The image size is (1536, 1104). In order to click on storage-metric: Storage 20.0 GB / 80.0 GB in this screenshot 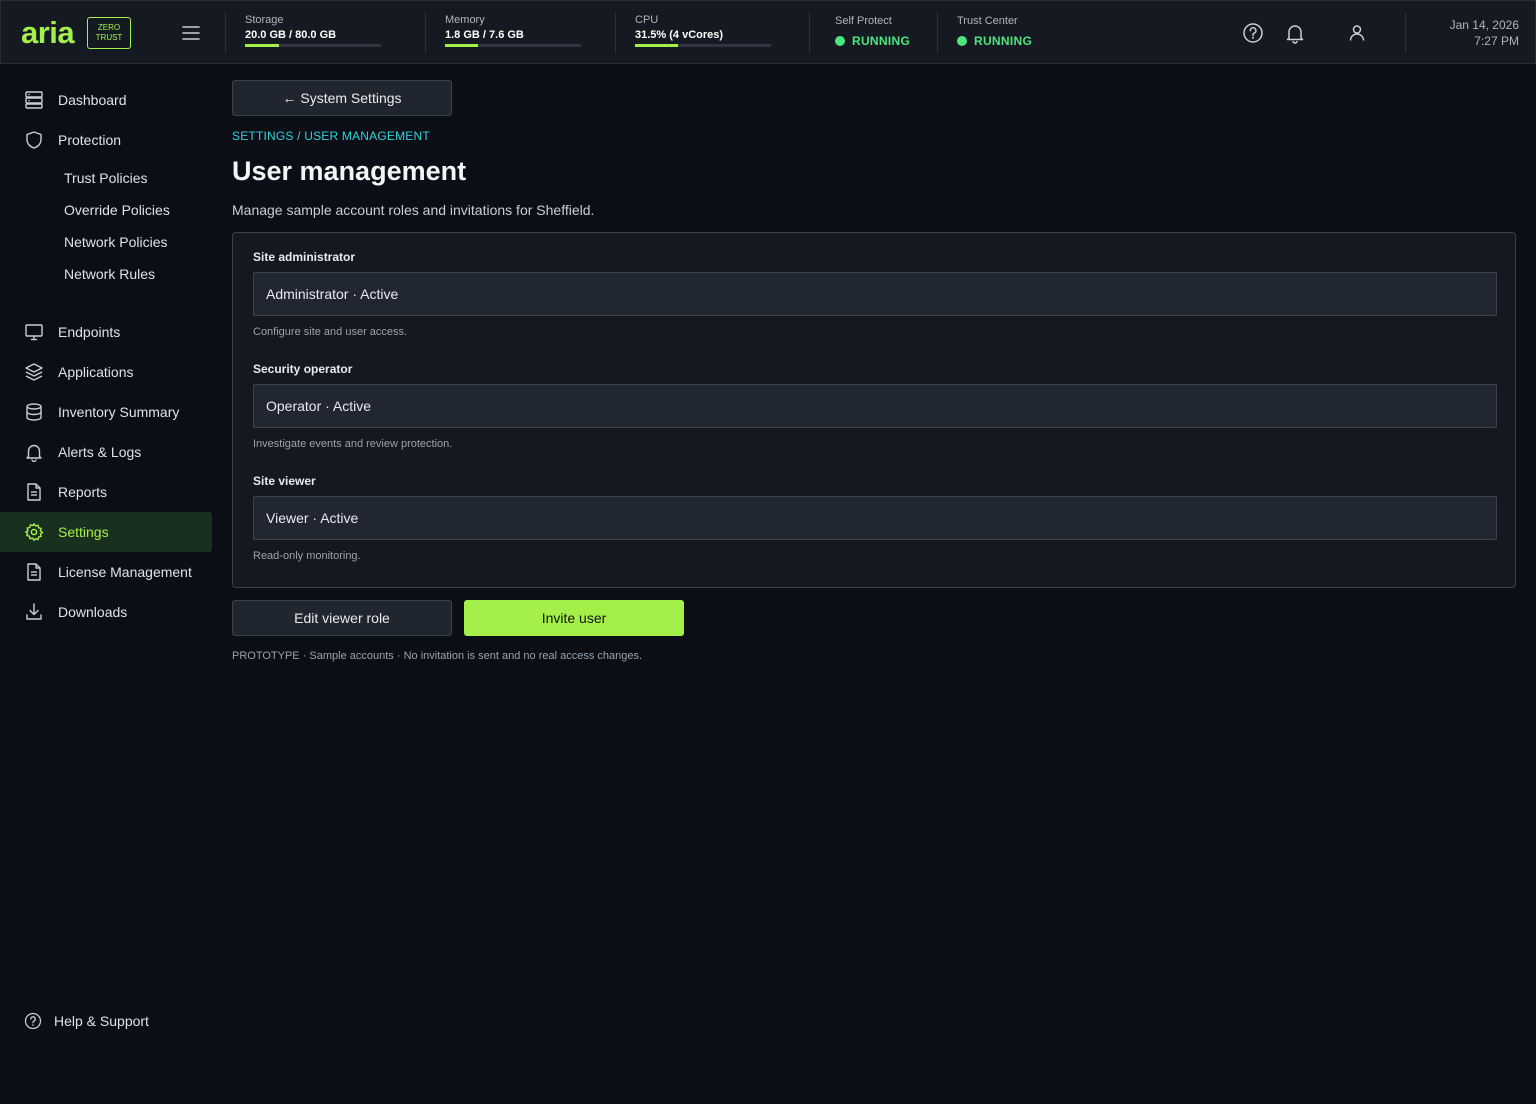, I will do `click(313, 30)`.